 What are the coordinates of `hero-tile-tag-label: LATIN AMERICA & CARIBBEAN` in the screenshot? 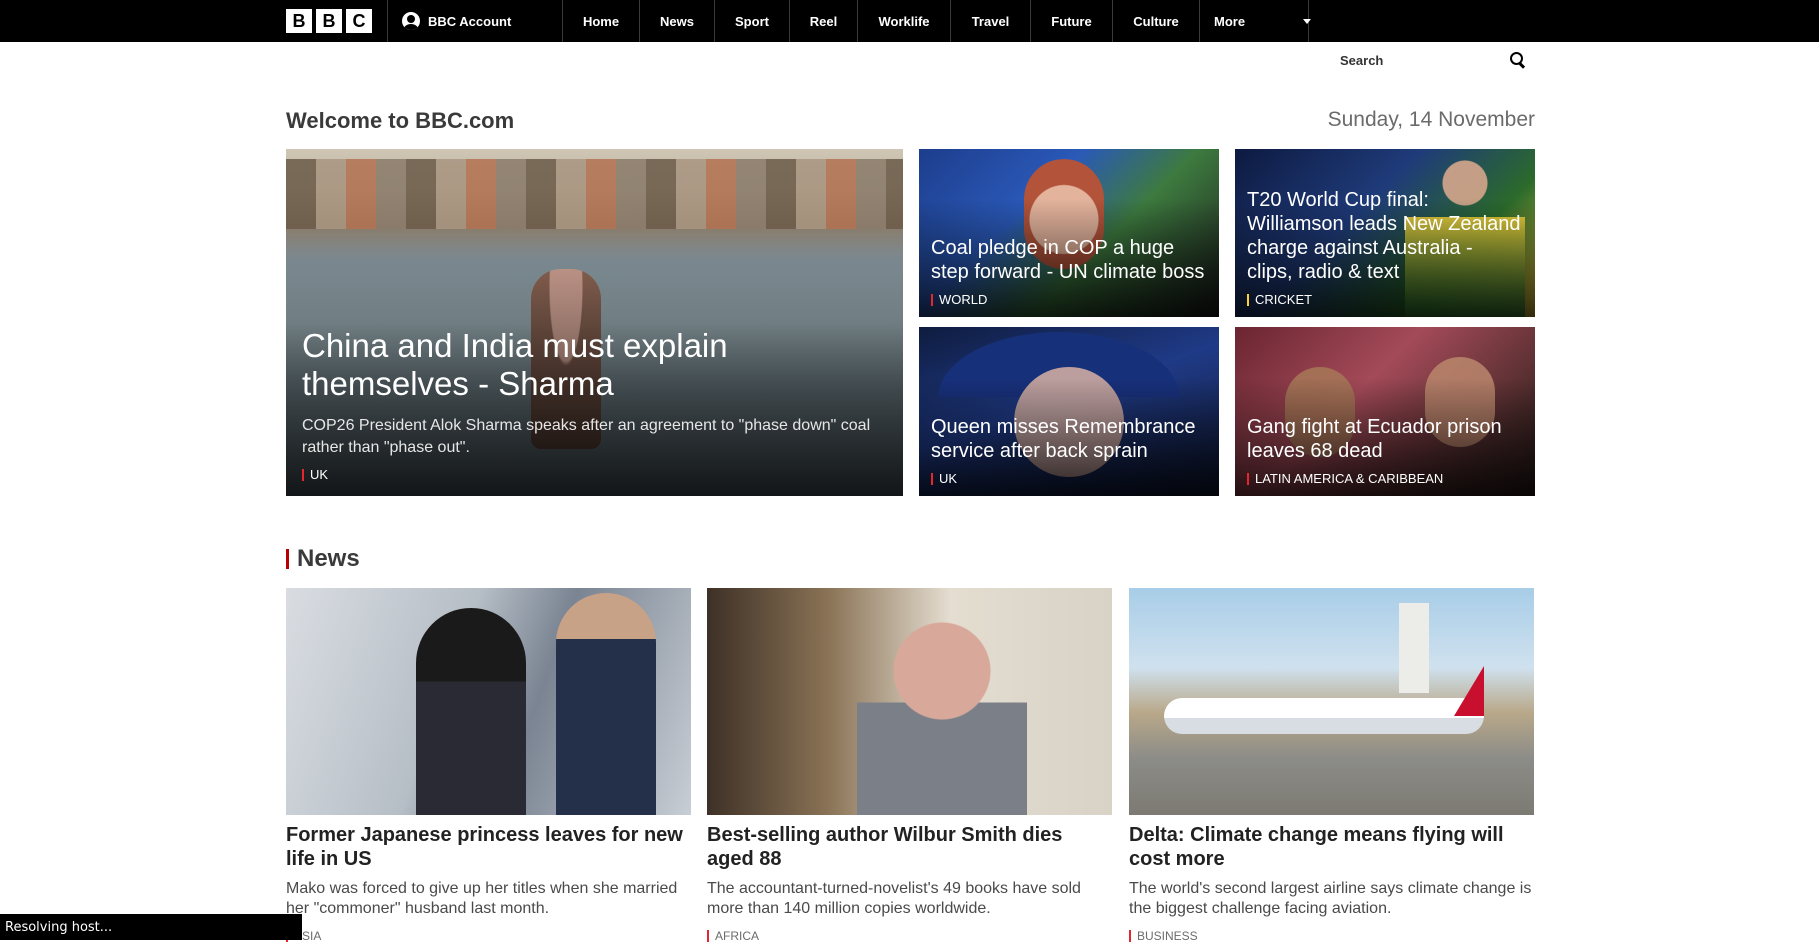 It's located at (1349, 478).